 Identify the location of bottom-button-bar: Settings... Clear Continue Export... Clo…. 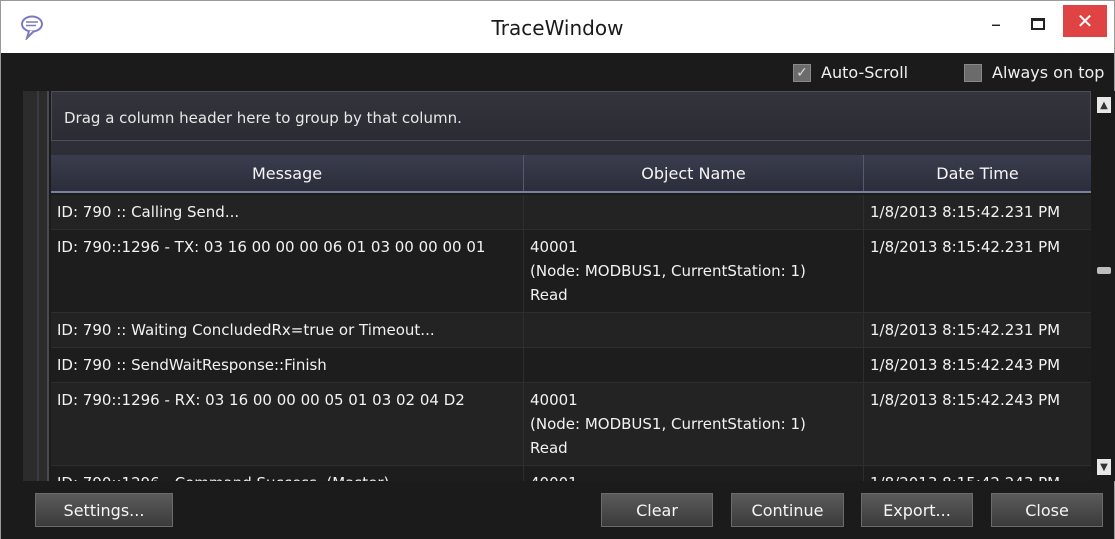
(557, 510).